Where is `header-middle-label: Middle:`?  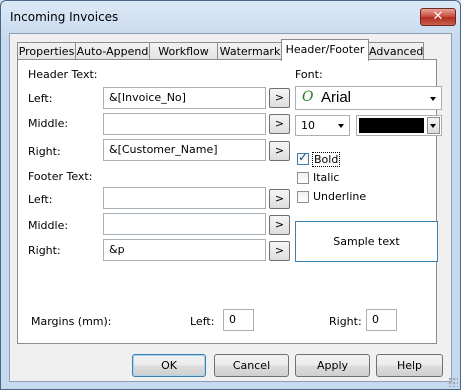 header-middle-label: Middle: is located at coordinates (48, 123).